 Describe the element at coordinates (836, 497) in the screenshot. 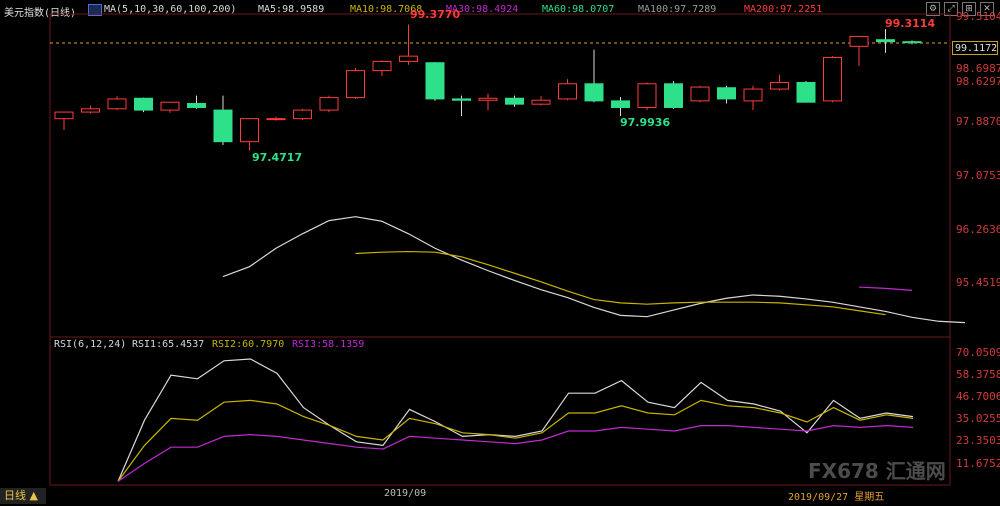

I see `current-date-label: 2019/09/27 星期五` at that location.